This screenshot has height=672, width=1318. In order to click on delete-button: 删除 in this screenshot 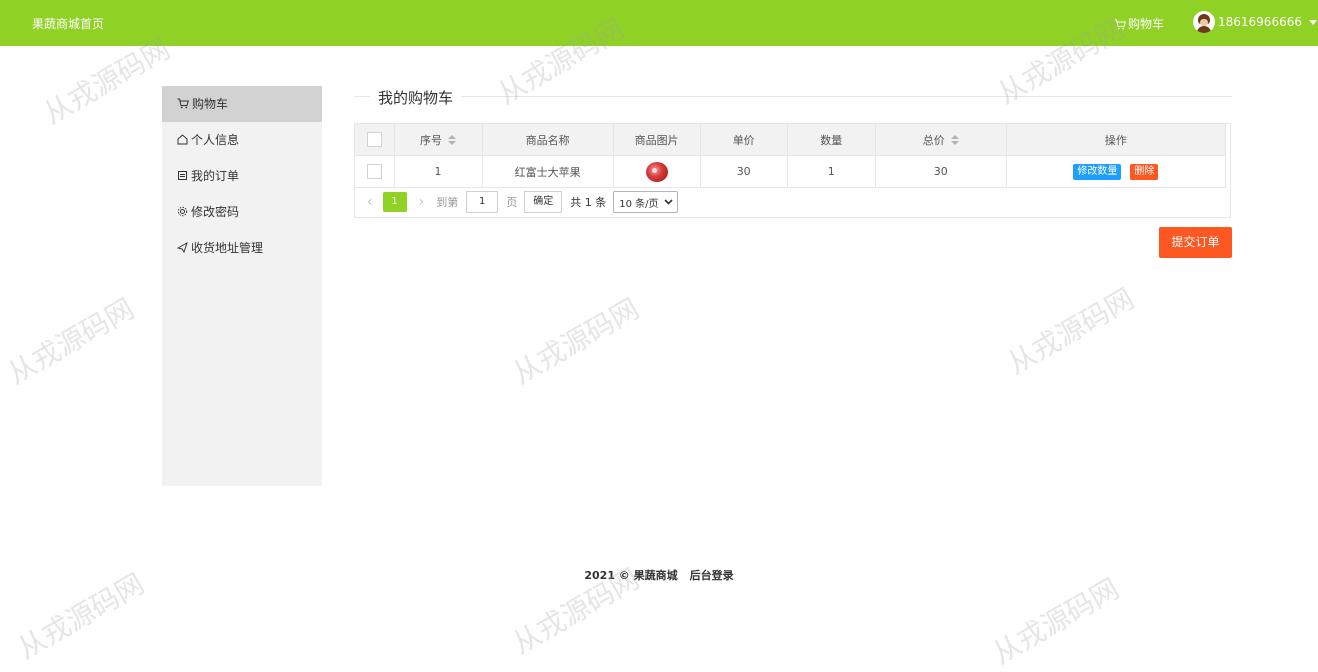, I will do `click(1144, 171)`.